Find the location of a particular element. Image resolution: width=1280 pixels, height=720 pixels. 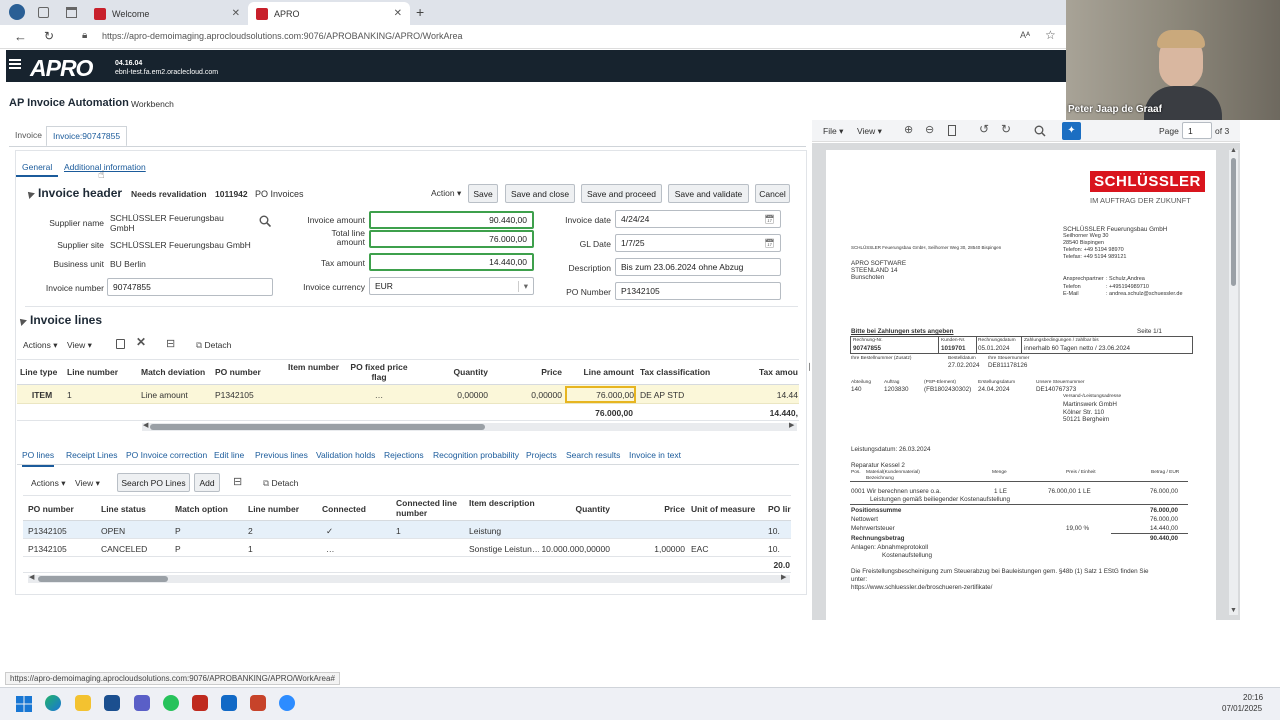

lines-column-header: Line type is located at coordinates (42, 372).